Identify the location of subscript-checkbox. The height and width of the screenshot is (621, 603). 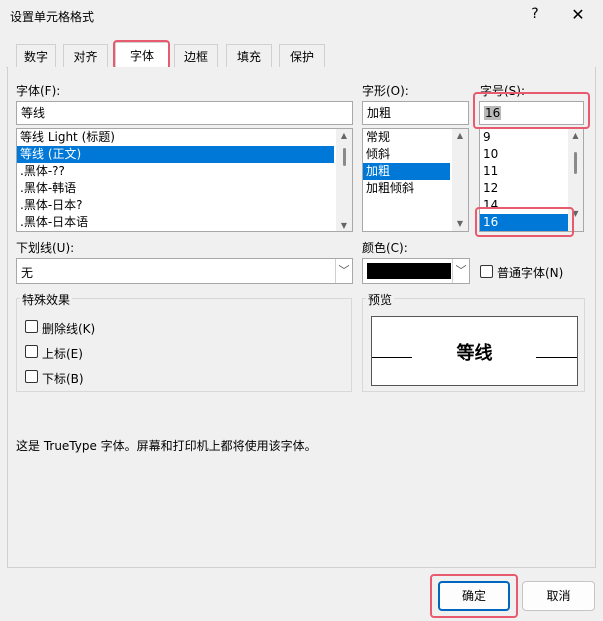
(31, 376).